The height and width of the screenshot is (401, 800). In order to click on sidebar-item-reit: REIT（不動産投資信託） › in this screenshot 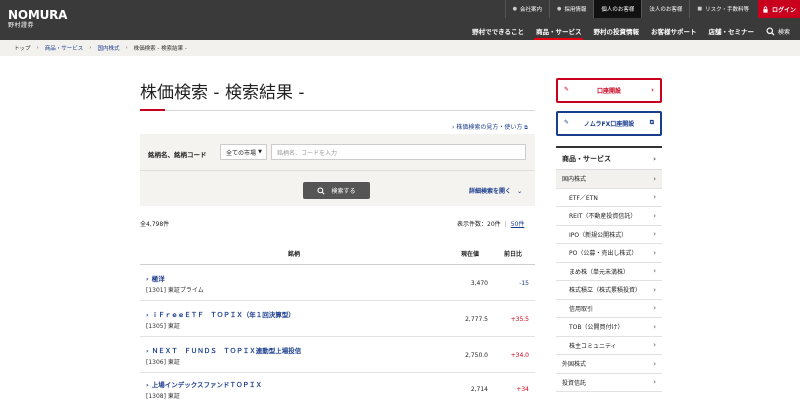, I will do `click(609, 216)`.